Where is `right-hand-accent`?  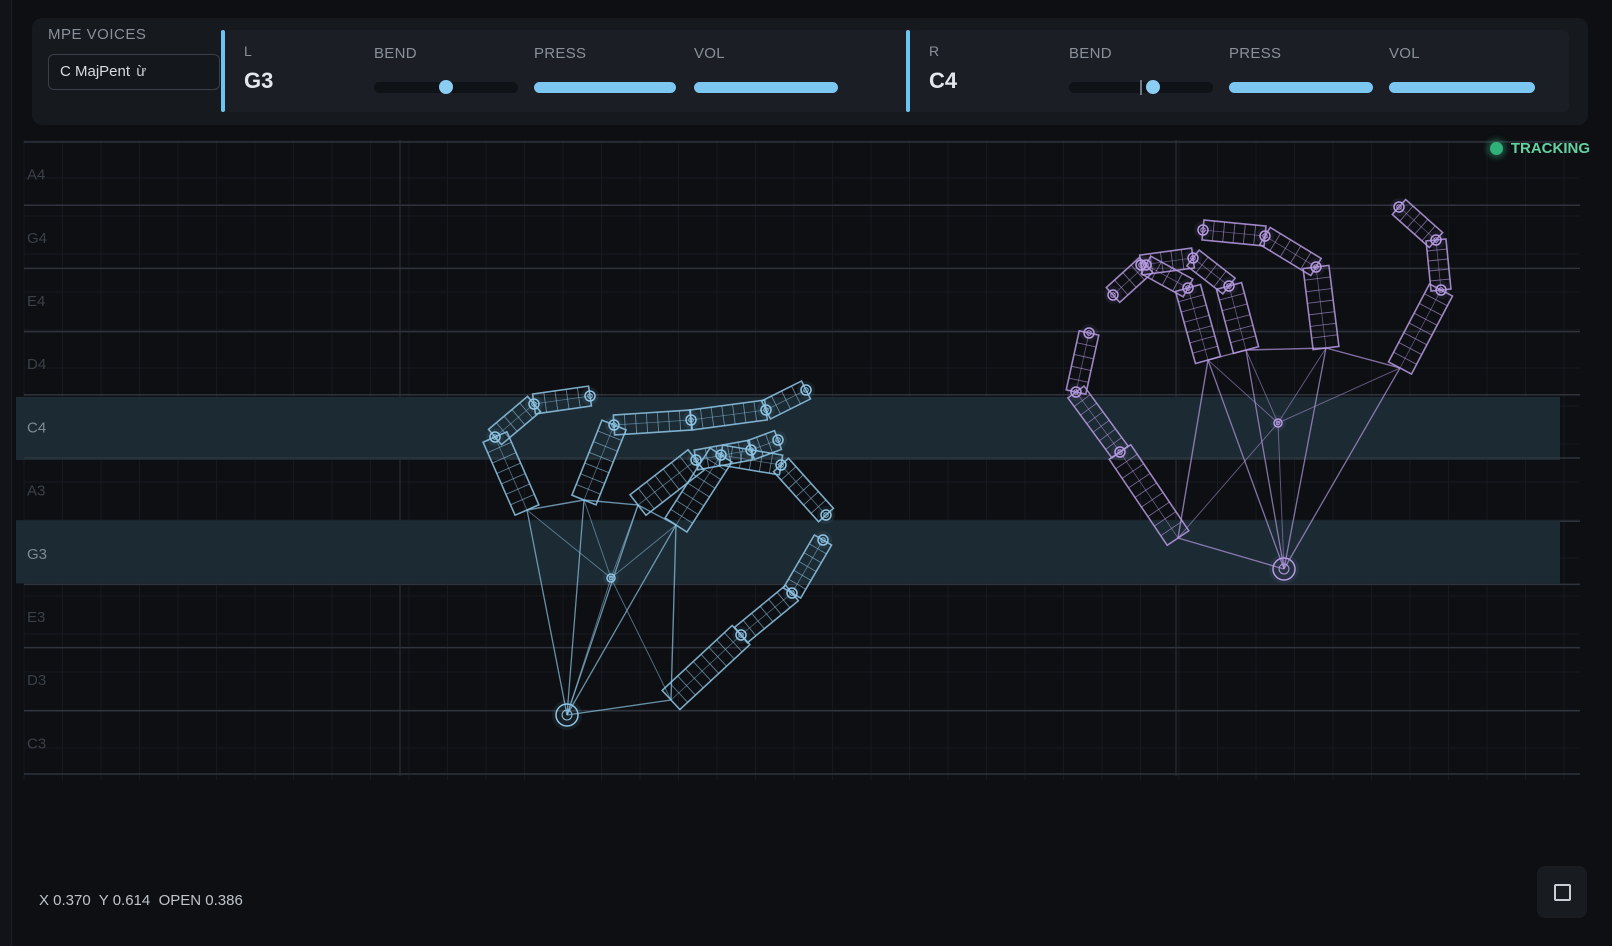 right-hand-accent is located at coordinates (908, 71).